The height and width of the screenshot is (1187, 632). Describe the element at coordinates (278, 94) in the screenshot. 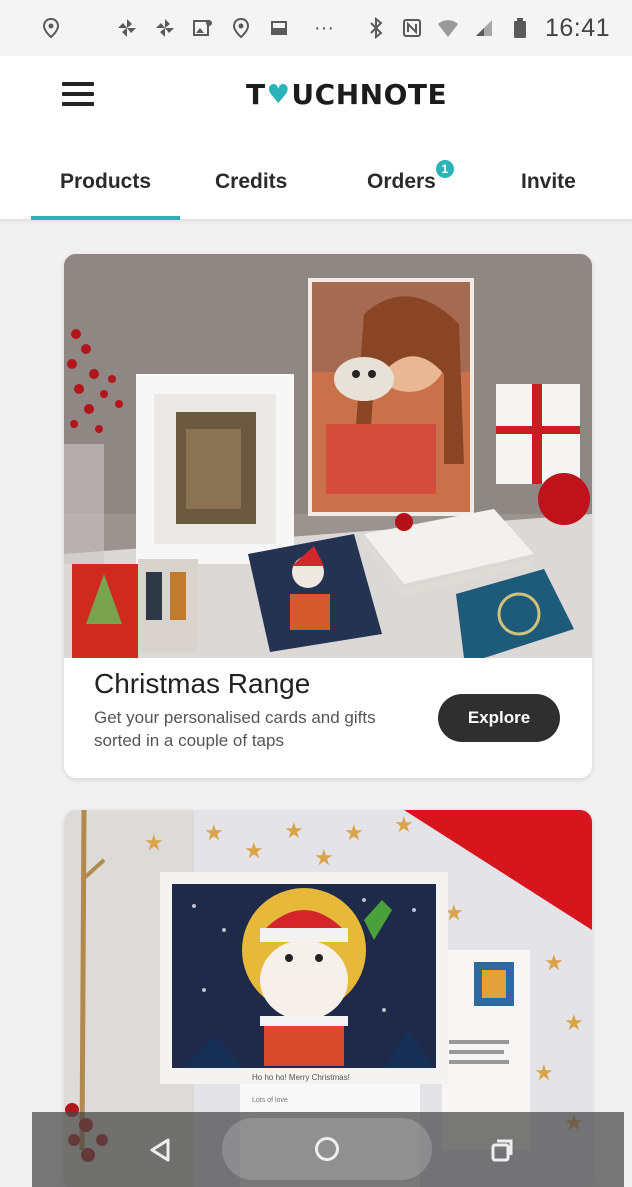

I see `heart-icon: ♥` at that location.